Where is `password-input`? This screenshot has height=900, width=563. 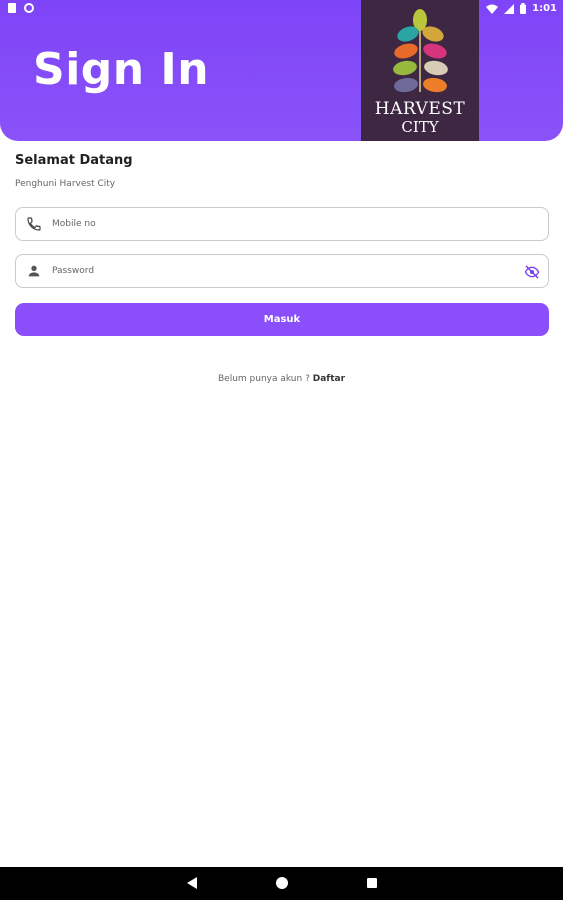 password-input is located at coordinates (285, 271).